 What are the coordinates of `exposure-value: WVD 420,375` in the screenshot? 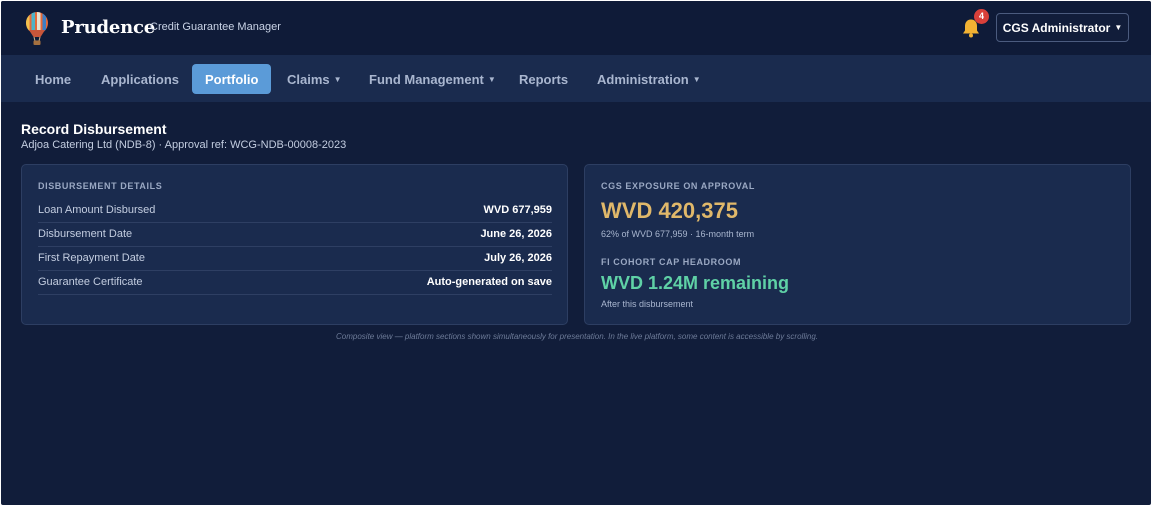 It's located at (669, 210).